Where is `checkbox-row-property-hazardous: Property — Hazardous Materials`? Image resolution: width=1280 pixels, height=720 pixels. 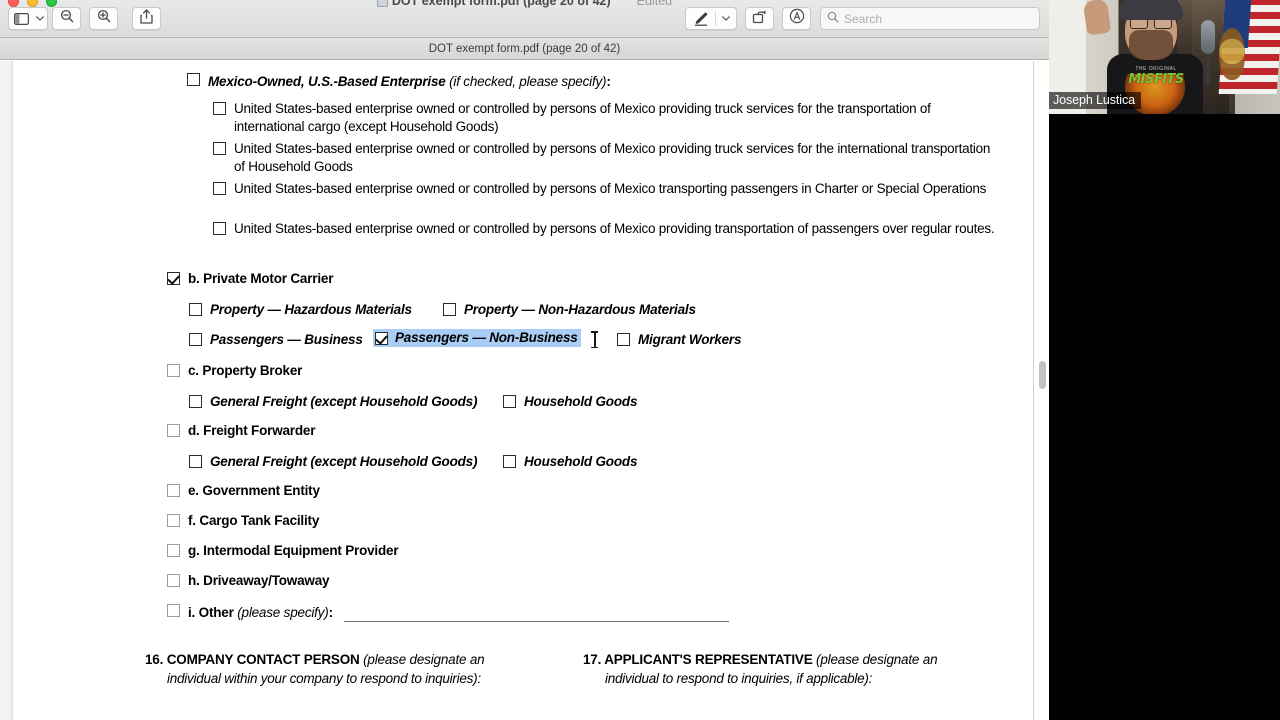
checkbox-row-property-hazardous: Property — Hazardous Materials is located at coordinates (300, 310).